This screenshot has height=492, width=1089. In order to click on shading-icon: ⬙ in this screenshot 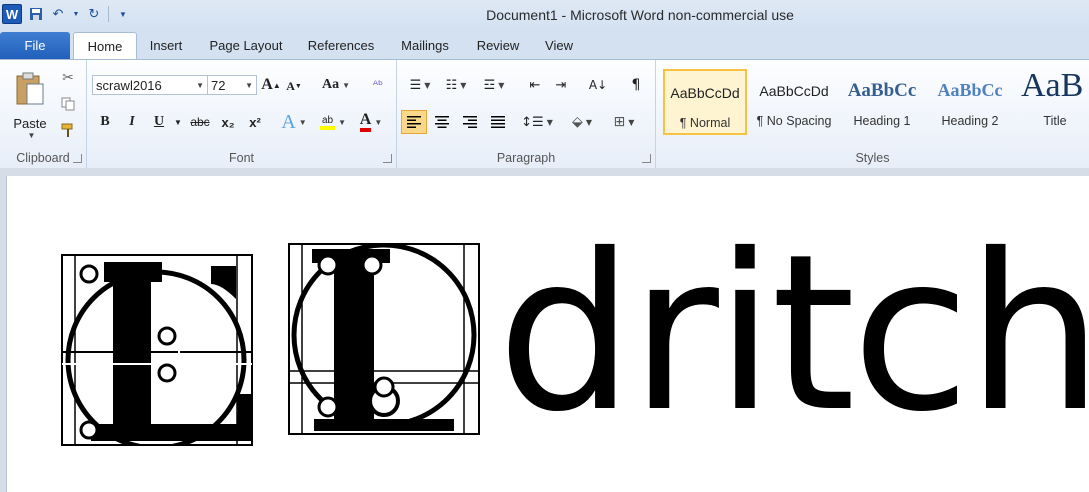, I will do `click(577, 122)`.